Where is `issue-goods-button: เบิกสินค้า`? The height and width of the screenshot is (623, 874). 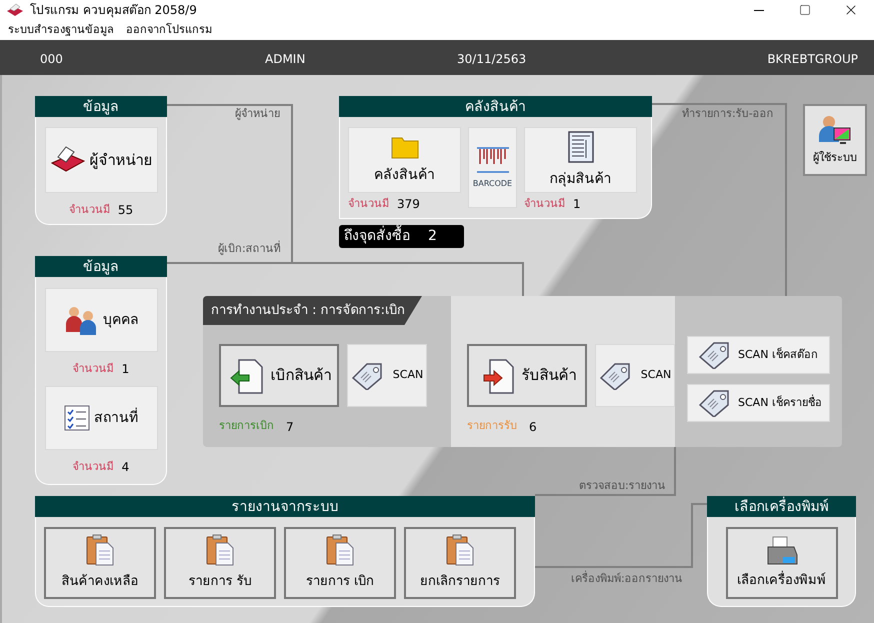
issue-goods-button: เบิกสินค้า is located at coordinates (279, 375).